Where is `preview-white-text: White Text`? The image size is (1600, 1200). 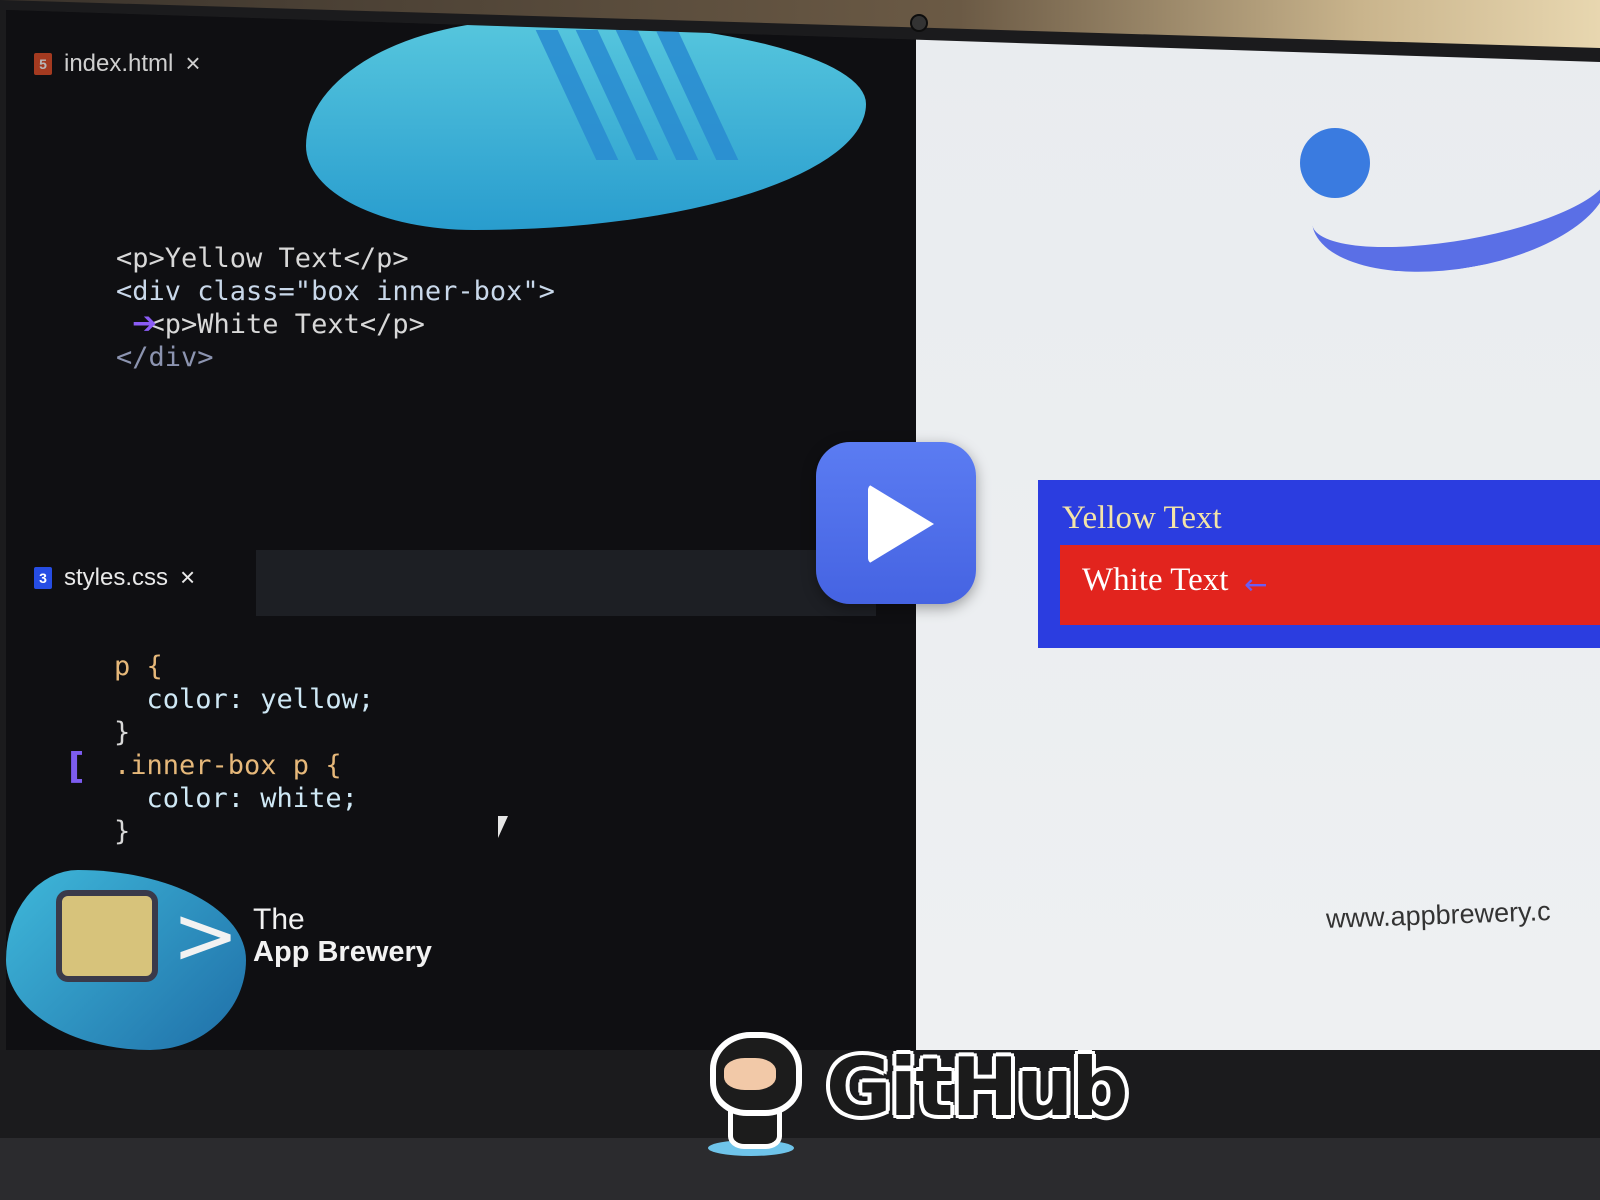
preview-white-text: White Text is located at coordinates (1155, 580).